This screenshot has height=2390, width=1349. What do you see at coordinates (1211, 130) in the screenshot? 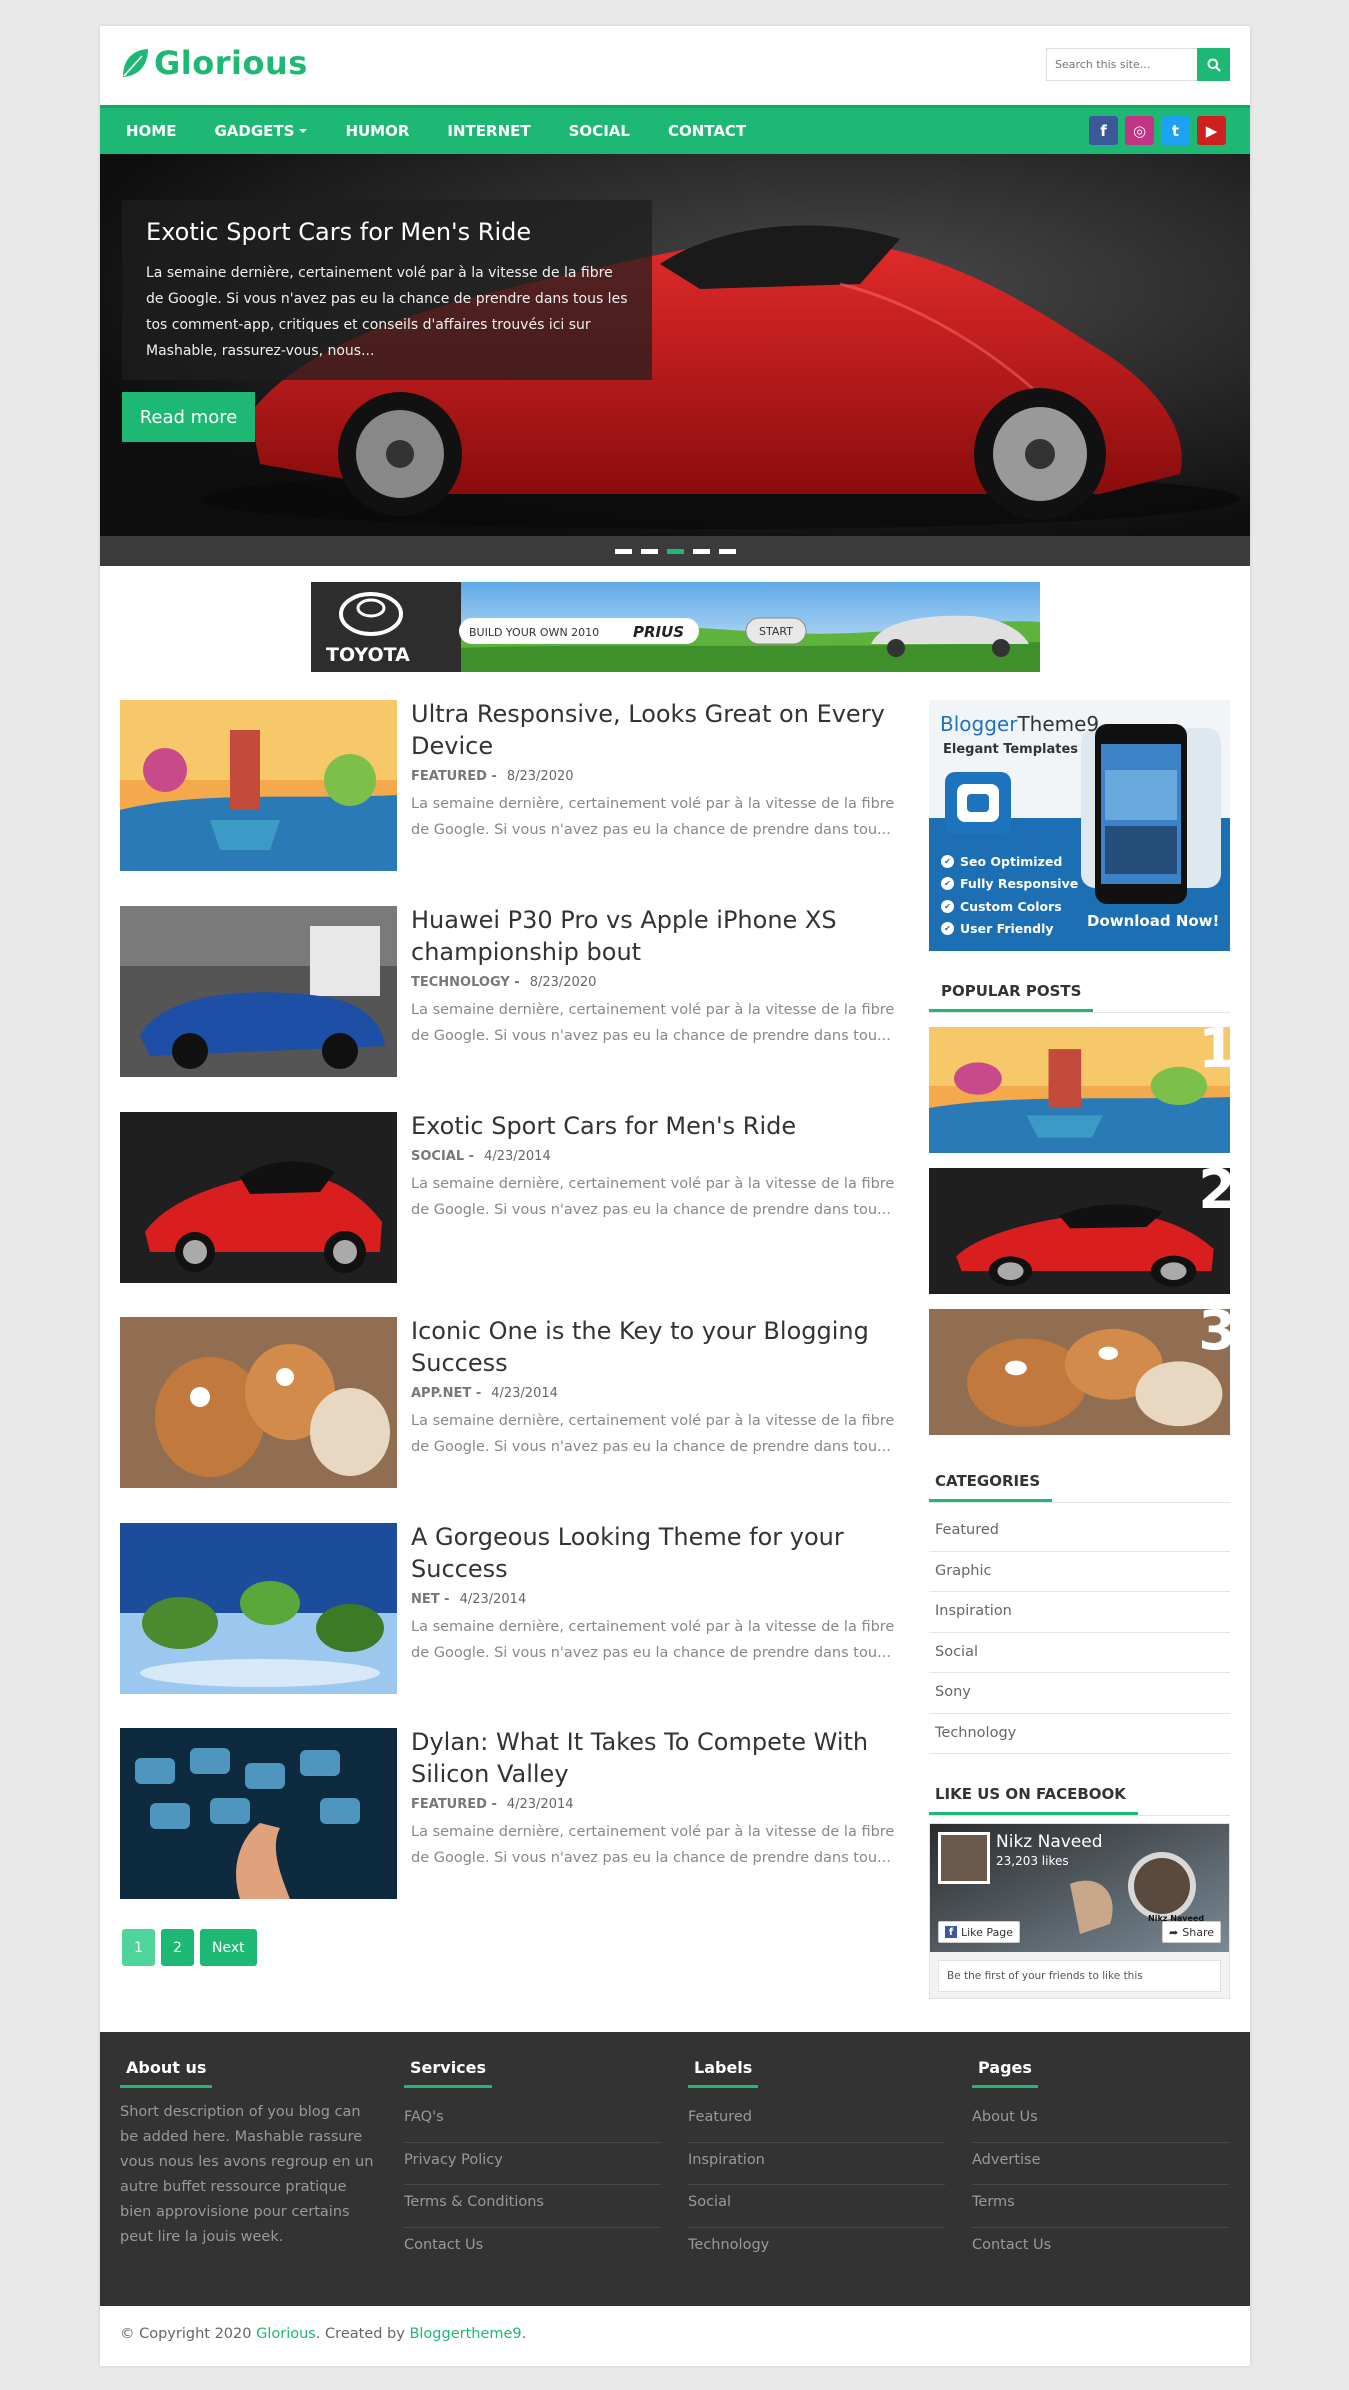
I see `youtube-icon: ▶` at bounding box center [1211, 130].